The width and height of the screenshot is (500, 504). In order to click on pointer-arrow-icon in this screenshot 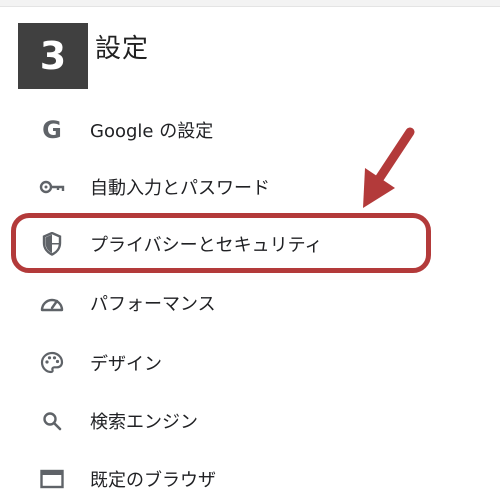, I will do `click(389, 167)`.